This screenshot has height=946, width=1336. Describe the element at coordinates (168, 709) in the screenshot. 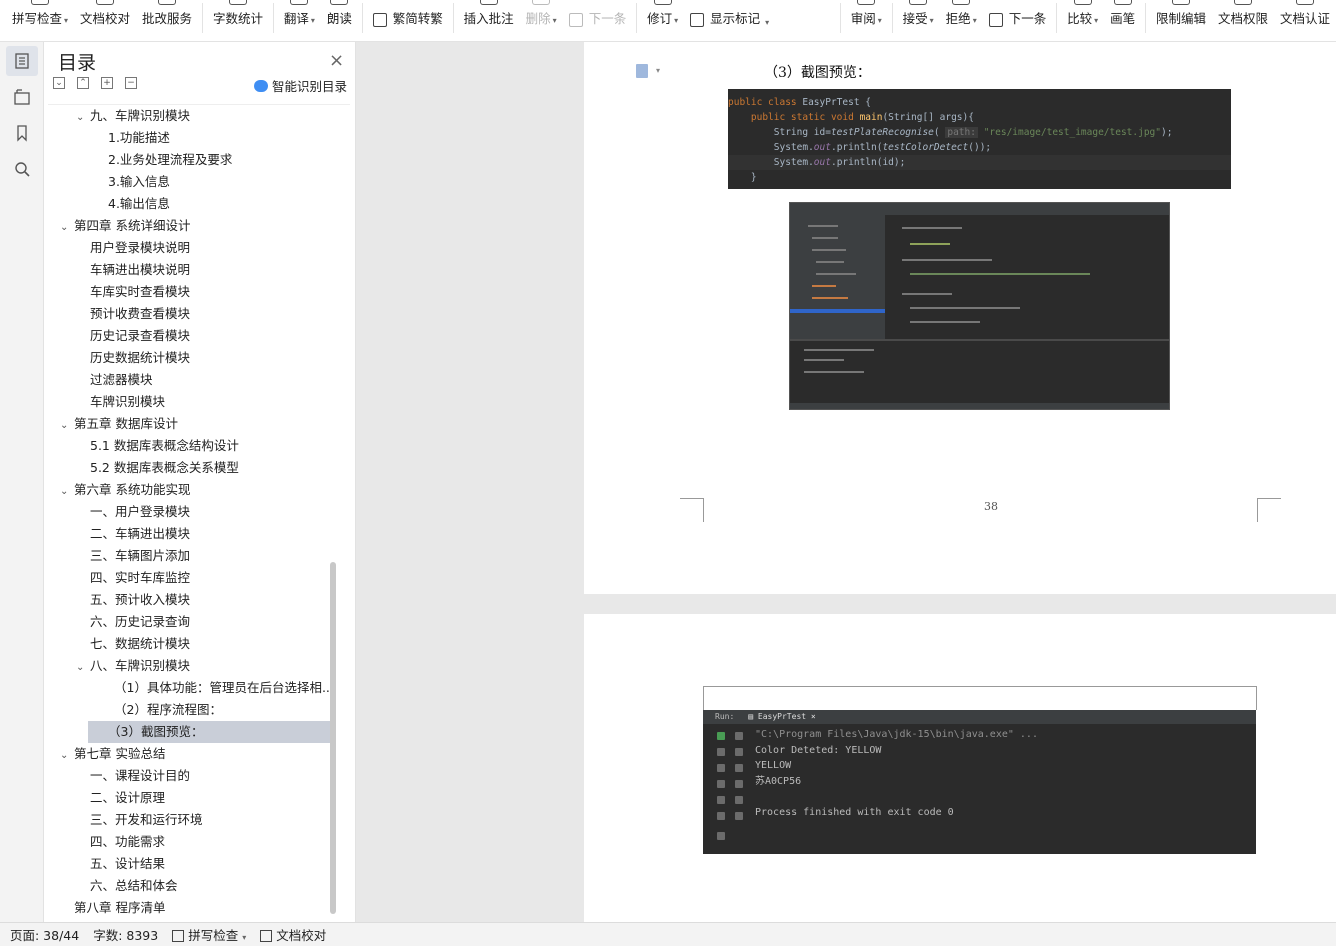

I see `toc-item-label: （2）程序流程图：` at that location.